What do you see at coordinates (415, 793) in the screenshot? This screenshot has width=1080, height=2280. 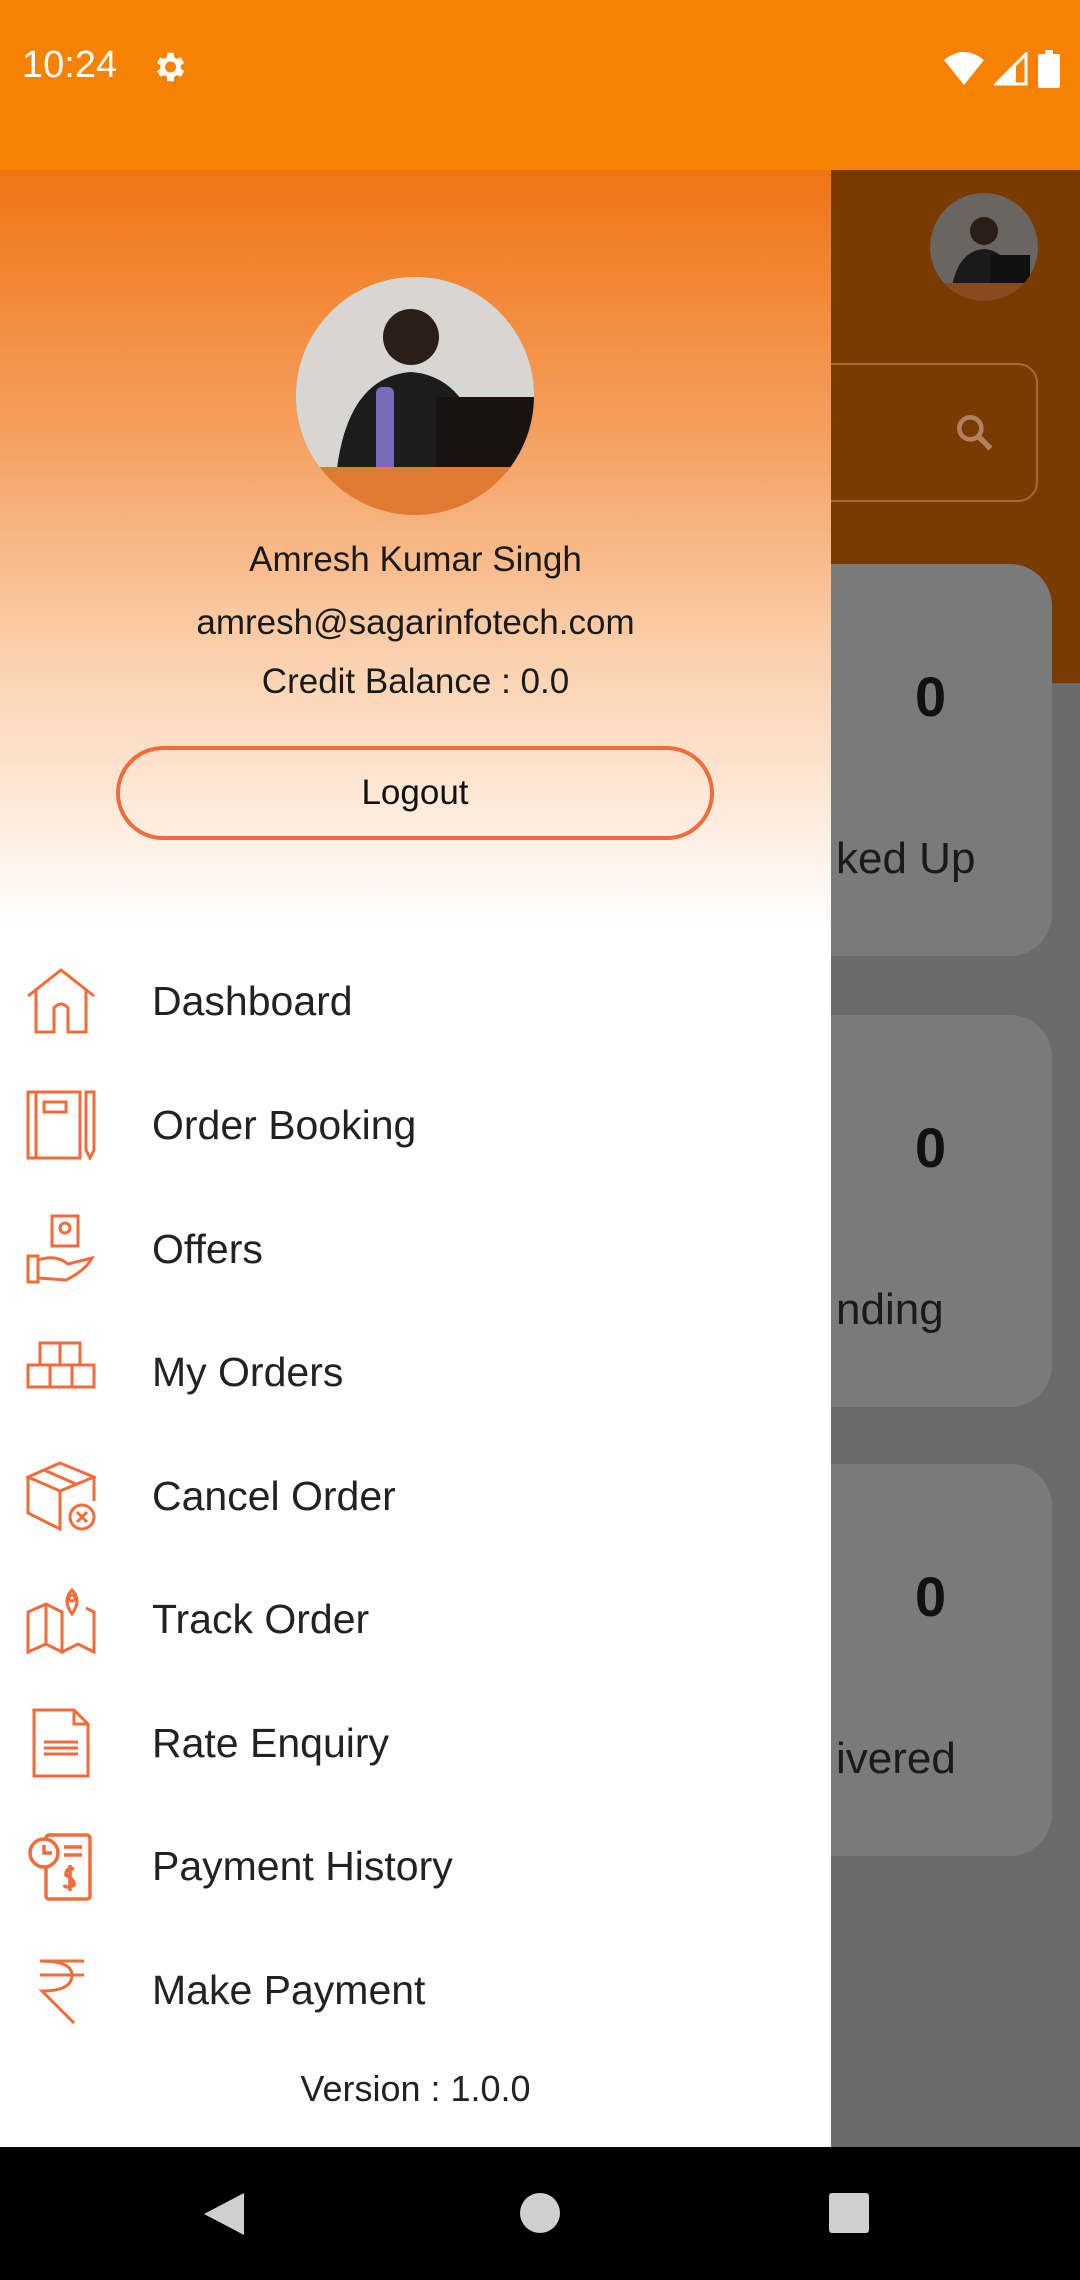 I see `logout-button: Logout` at bounding box center [415, 793].